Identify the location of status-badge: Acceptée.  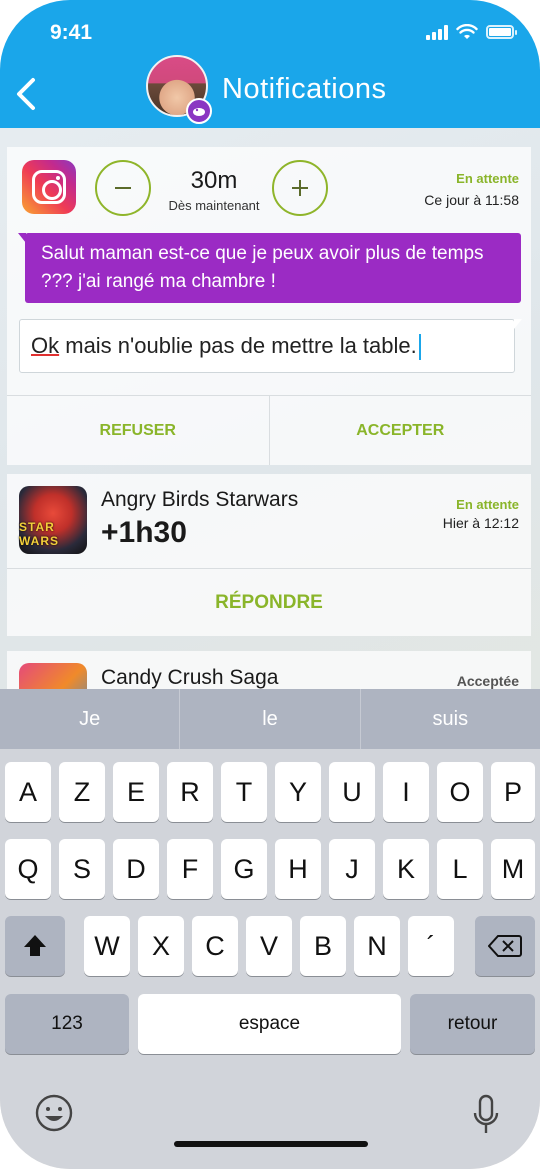
(487, 681).